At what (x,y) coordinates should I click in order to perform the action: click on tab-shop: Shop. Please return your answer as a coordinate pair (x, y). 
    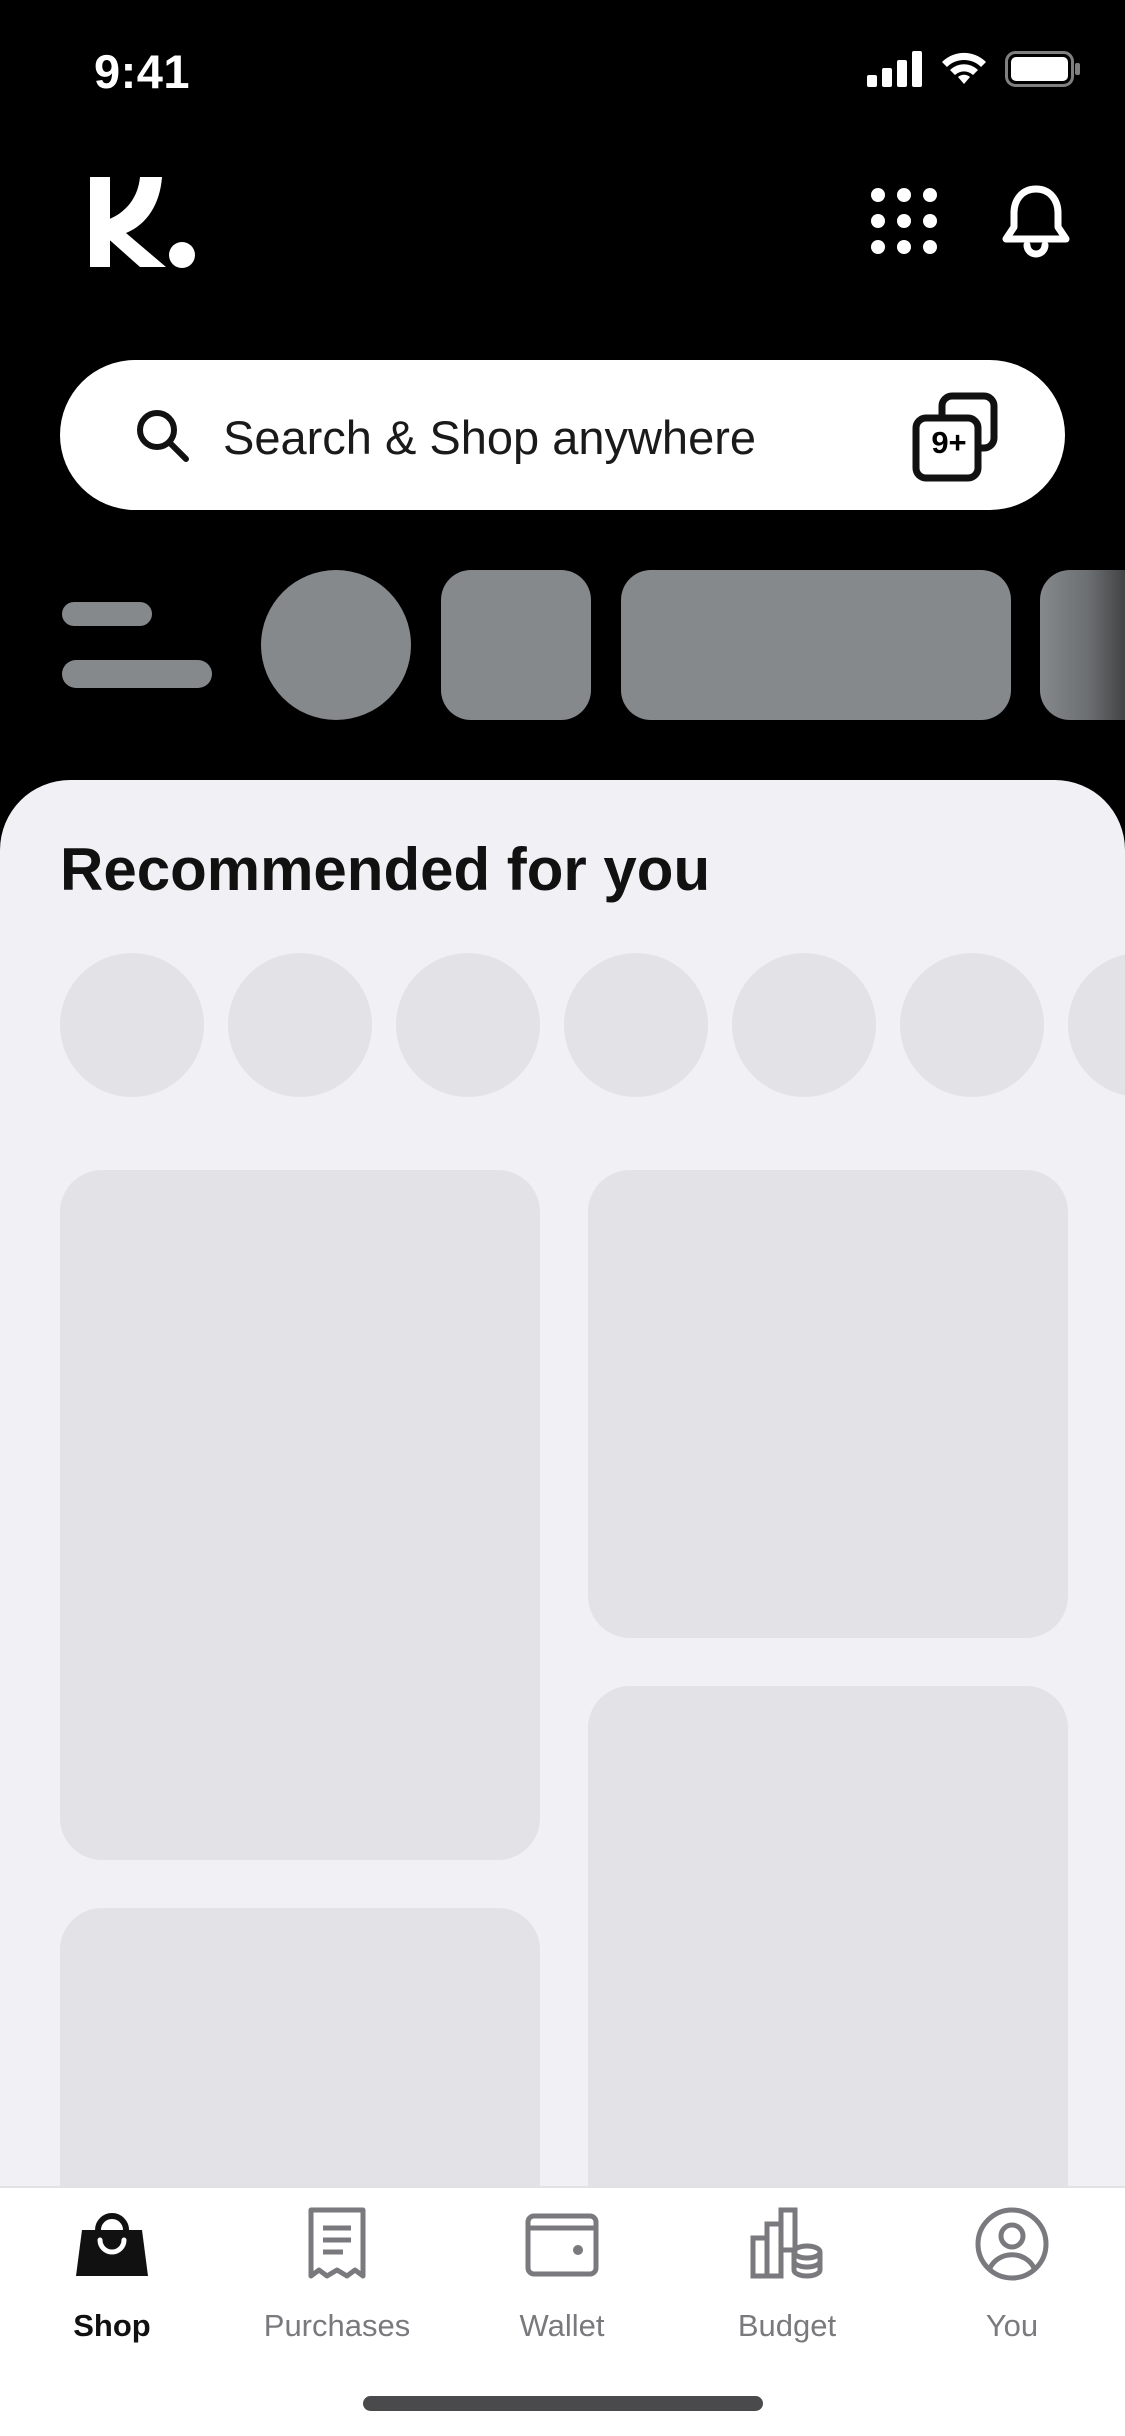
    Looking at the image, I should click on (112, 2276).